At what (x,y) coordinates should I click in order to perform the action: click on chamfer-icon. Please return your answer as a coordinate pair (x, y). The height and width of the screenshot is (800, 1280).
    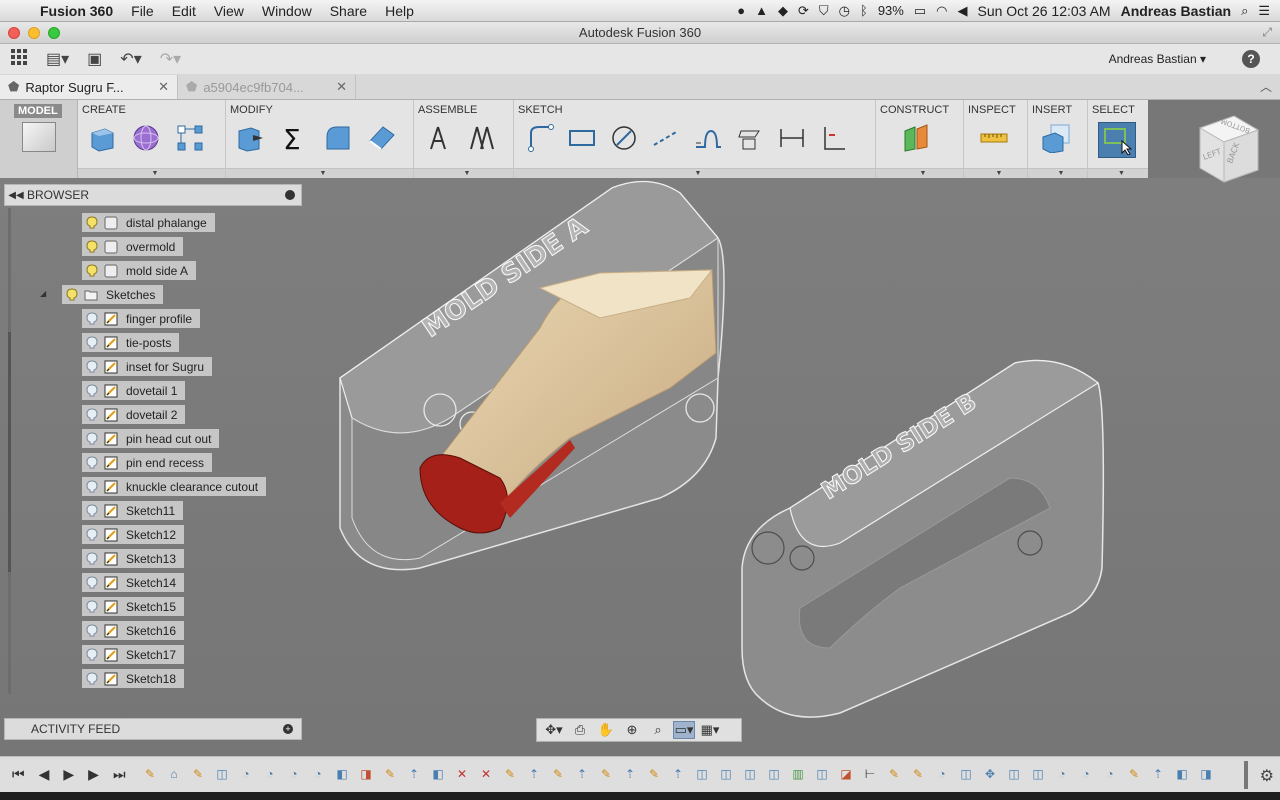
    Looking at the image, I should click on (382, 138).